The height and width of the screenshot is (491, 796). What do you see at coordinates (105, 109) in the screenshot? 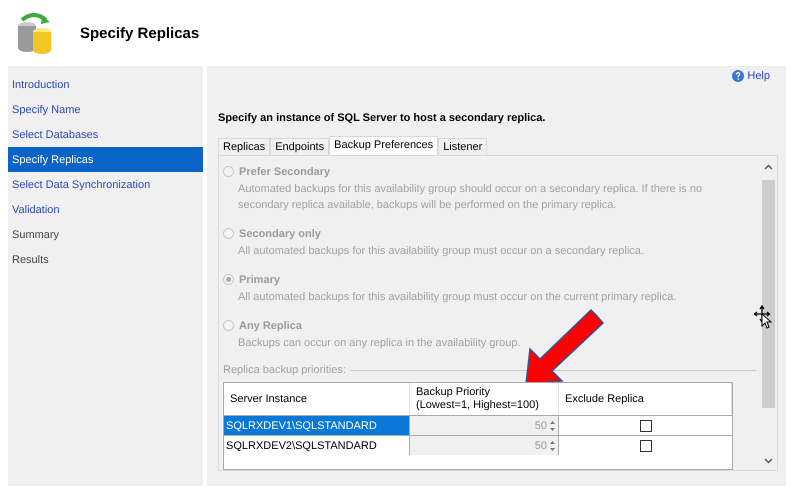
I see `sidebar-item: Specify Name` at bounding box center [105, 109].